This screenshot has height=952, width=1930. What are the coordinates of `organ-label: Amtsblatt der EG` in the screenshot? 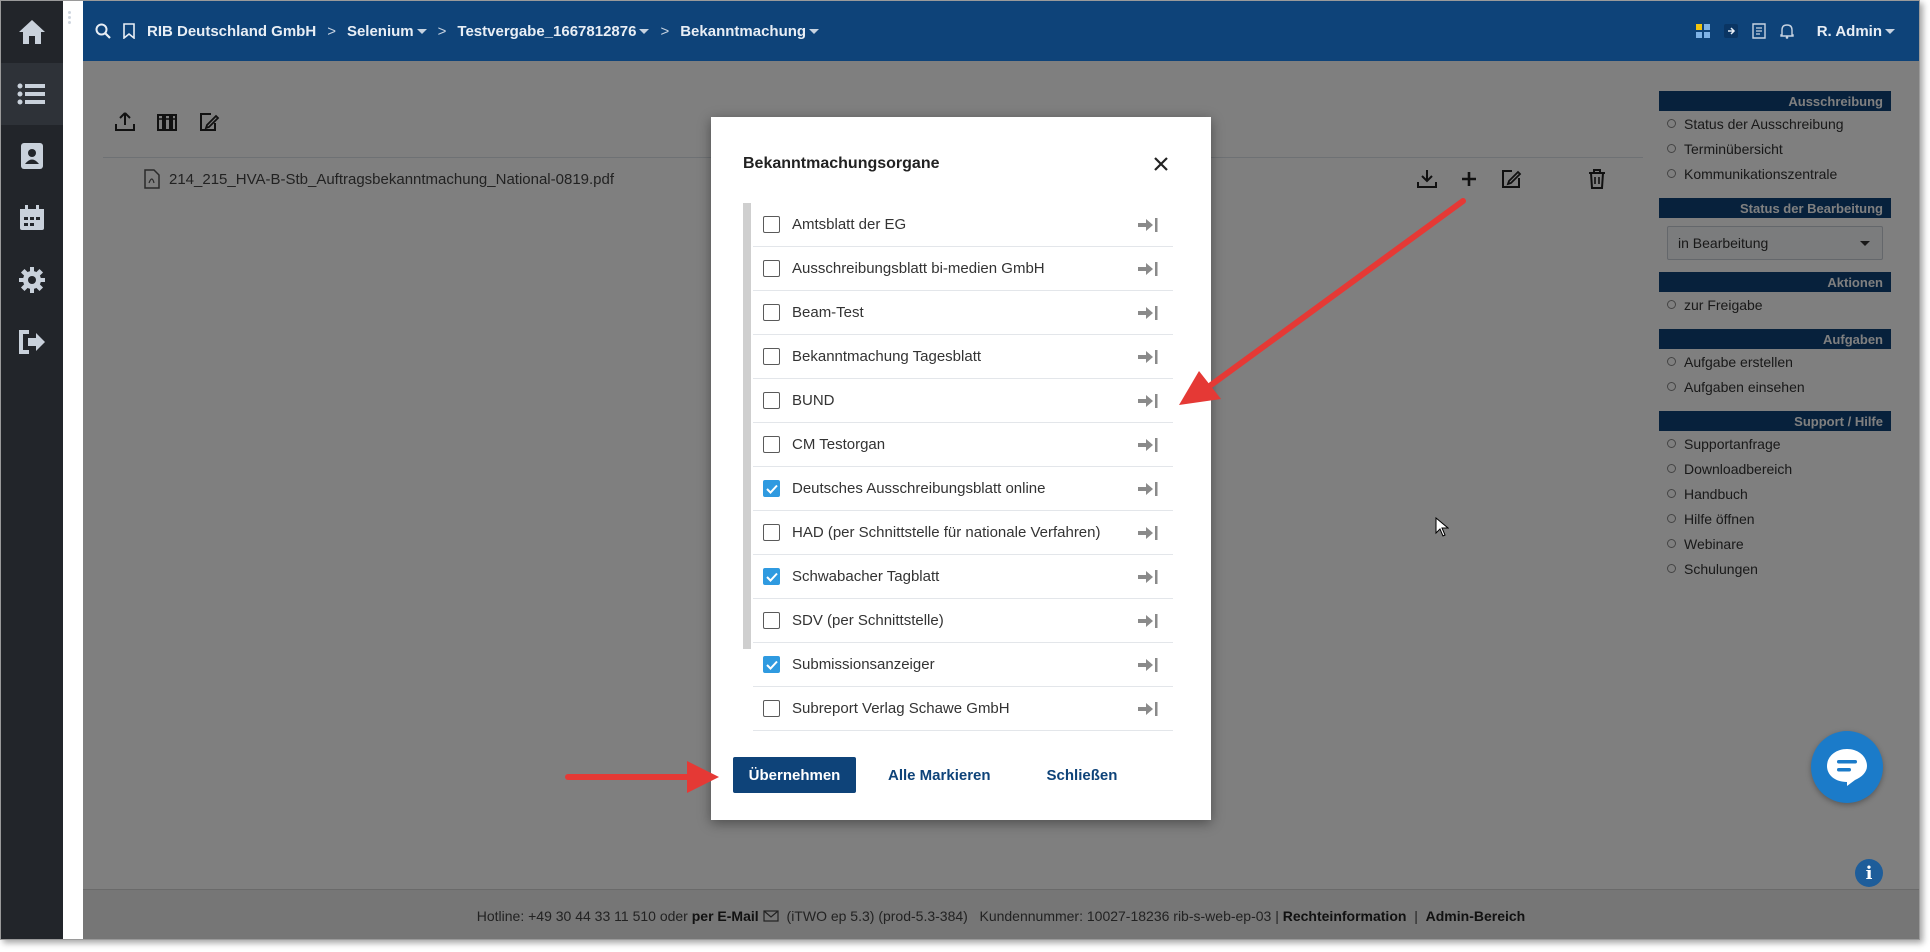 It's located at (849, 224).